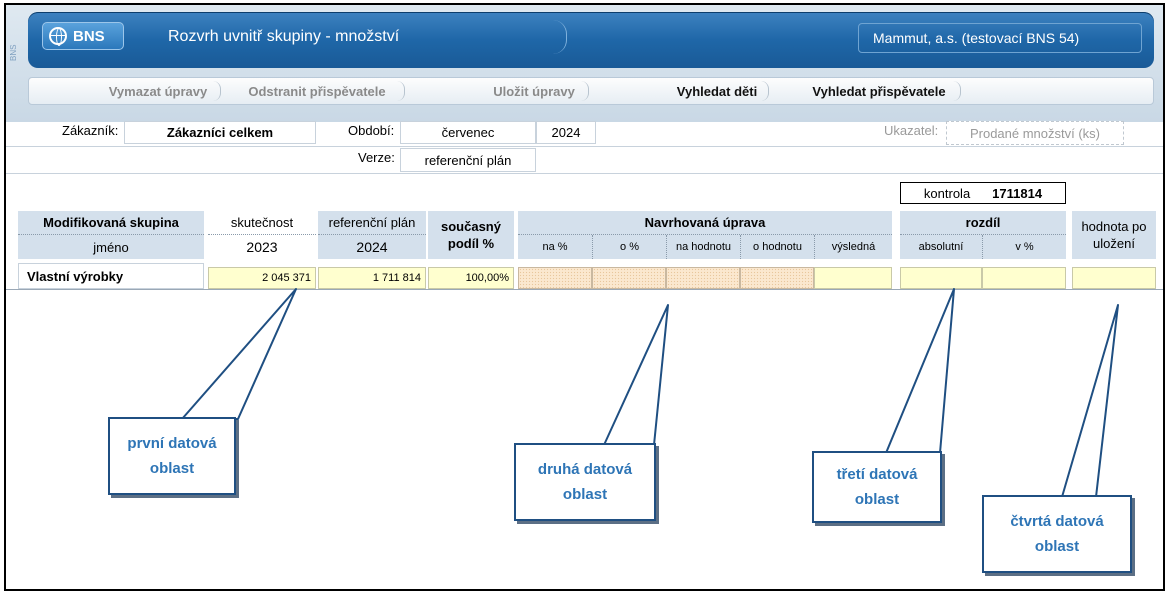 Image resolution: width=1171 pixels, height=595 pixels. What do you see at coordinates (172, 443) in the screenshot?
I see `callout-first-line1: první datová` at bounding box center [172, 443].